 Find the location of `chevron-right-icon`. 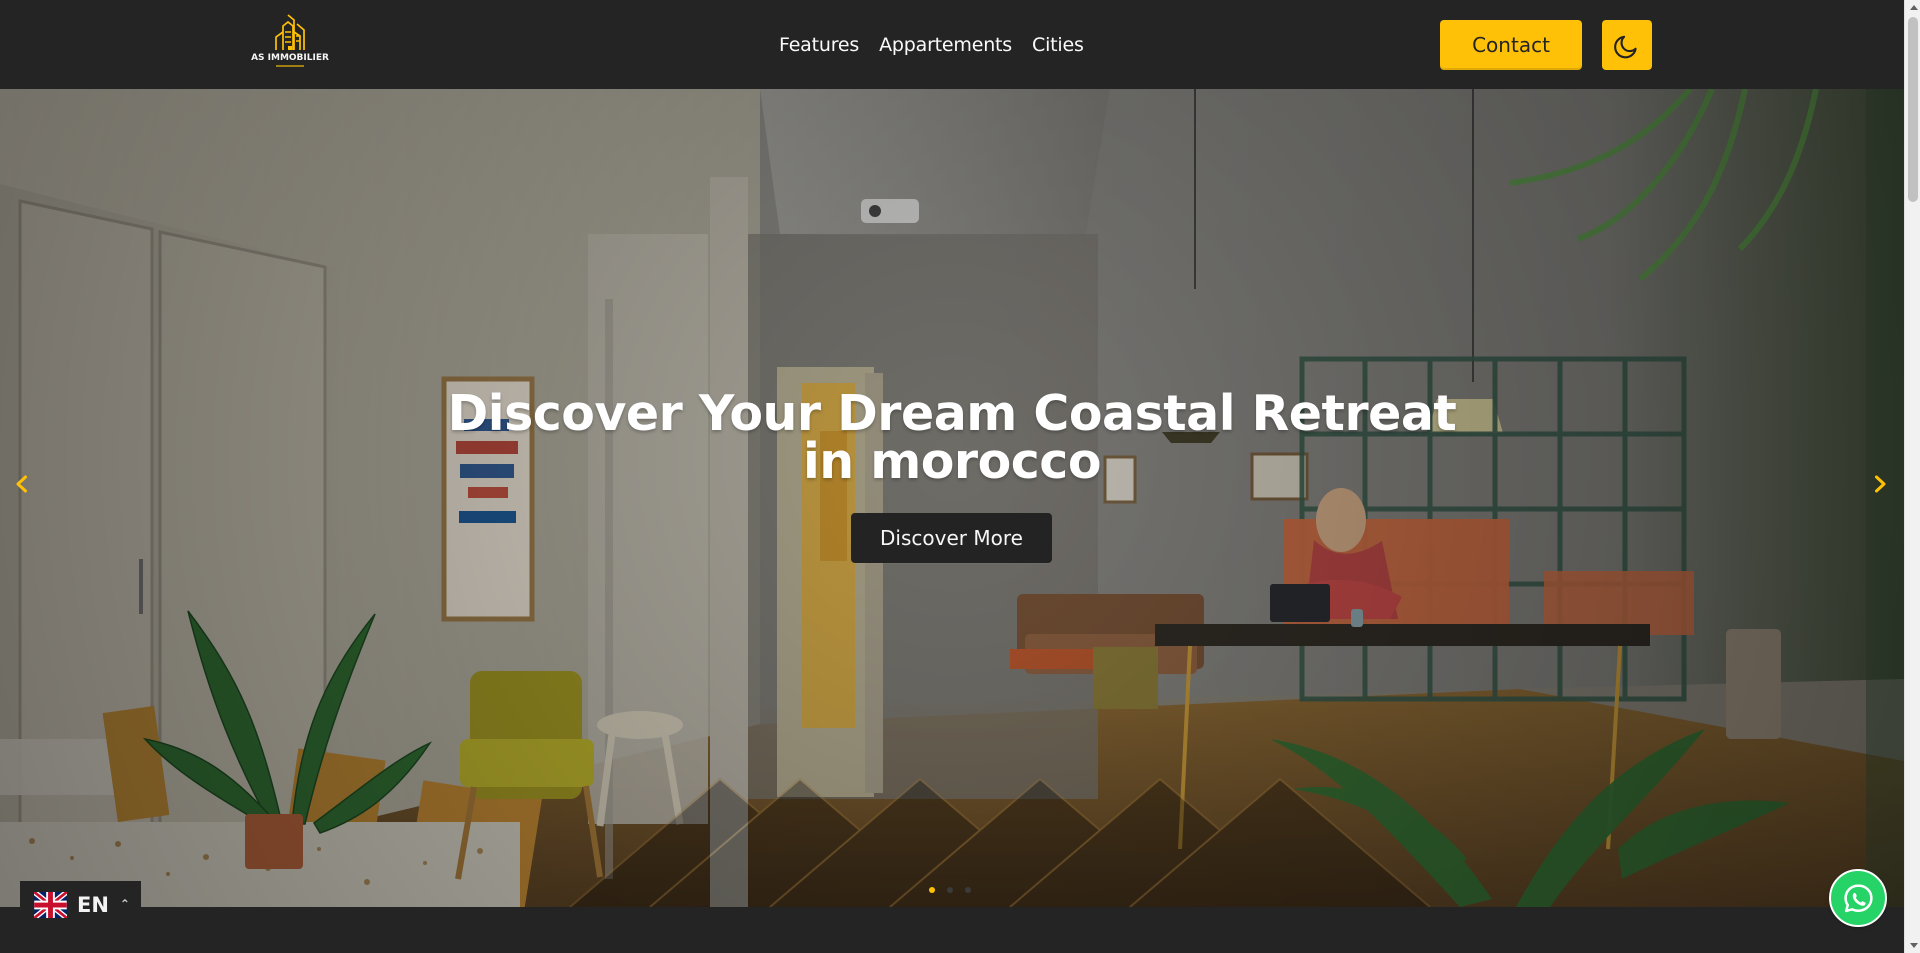

chevron-right-icon is located at coordinates (1880, 484).